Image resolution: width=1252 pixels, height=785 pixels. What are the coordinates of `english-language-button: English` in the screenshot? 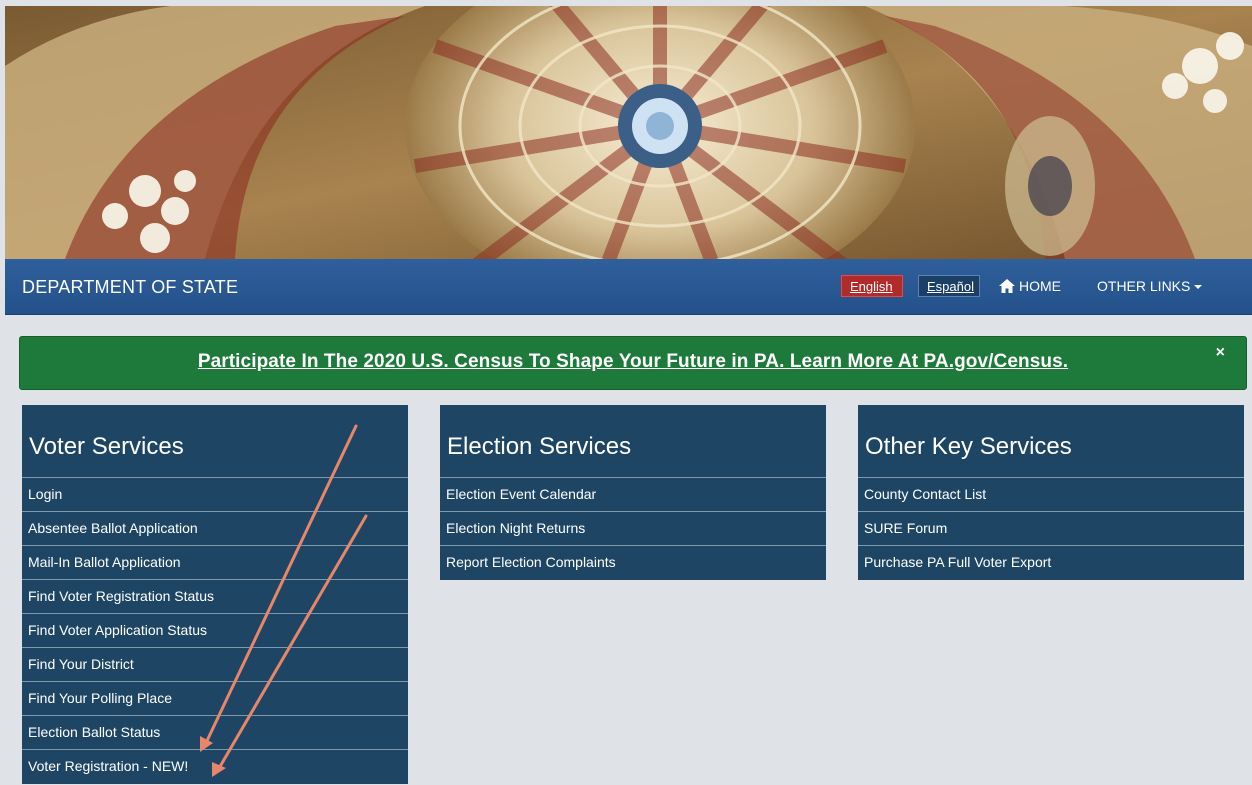 It's located at (872, 286).